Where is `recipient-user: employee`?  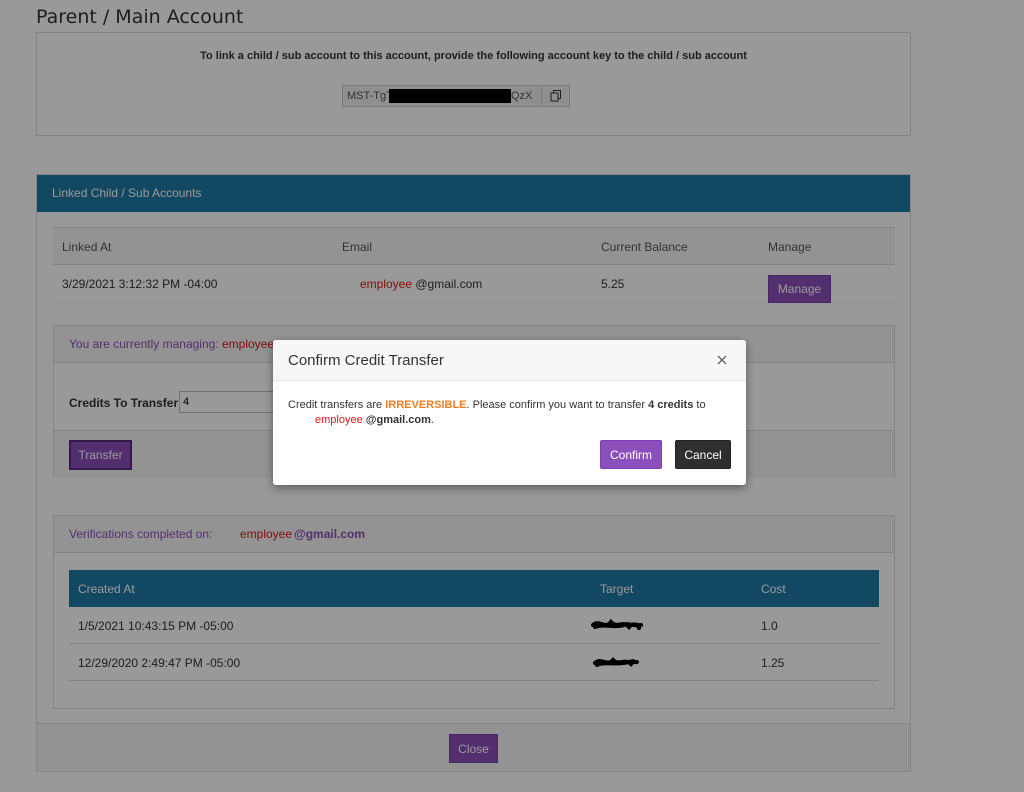
recipient-user: employee is located at coordinates (339, 420).